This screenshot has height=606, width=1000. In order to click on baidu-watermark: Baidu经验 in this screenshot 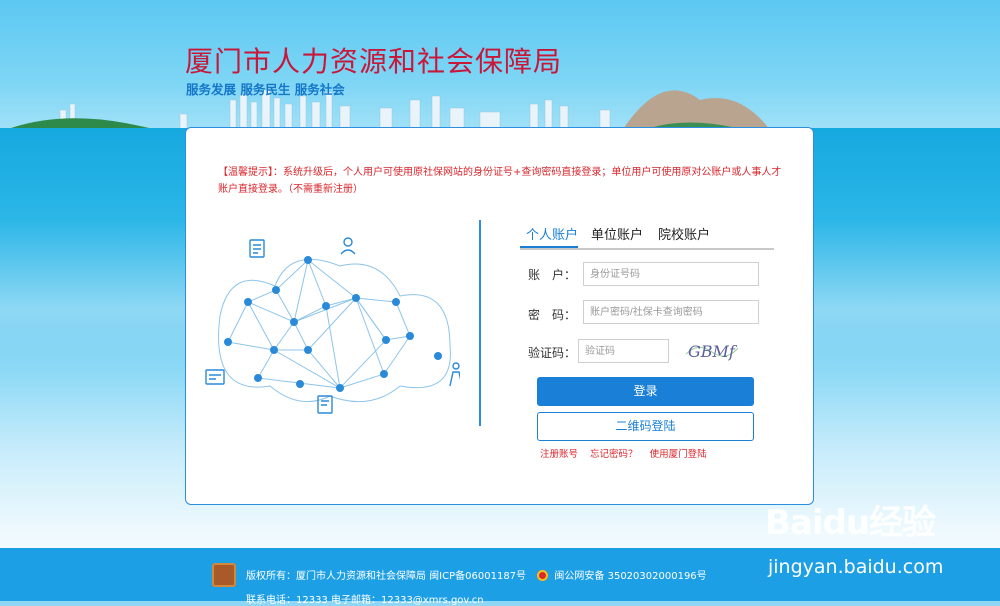, I will do `click(850, 519)`.